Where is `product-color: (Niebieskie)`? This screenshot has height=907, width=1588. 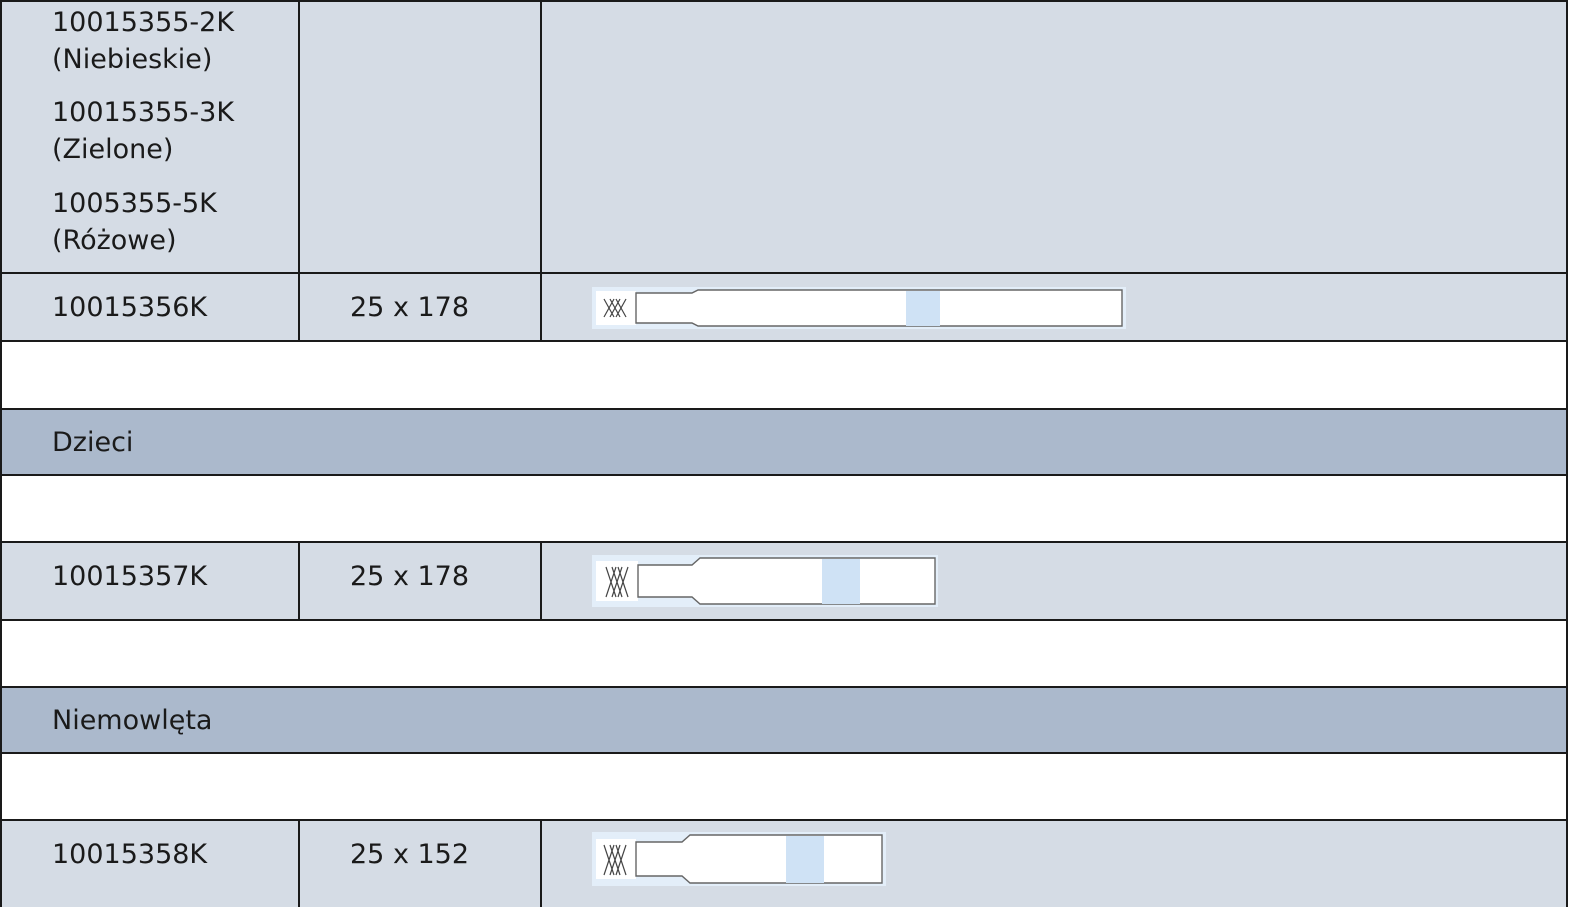 product-color: (Niebieskie) is located at coordinates (132, 59).